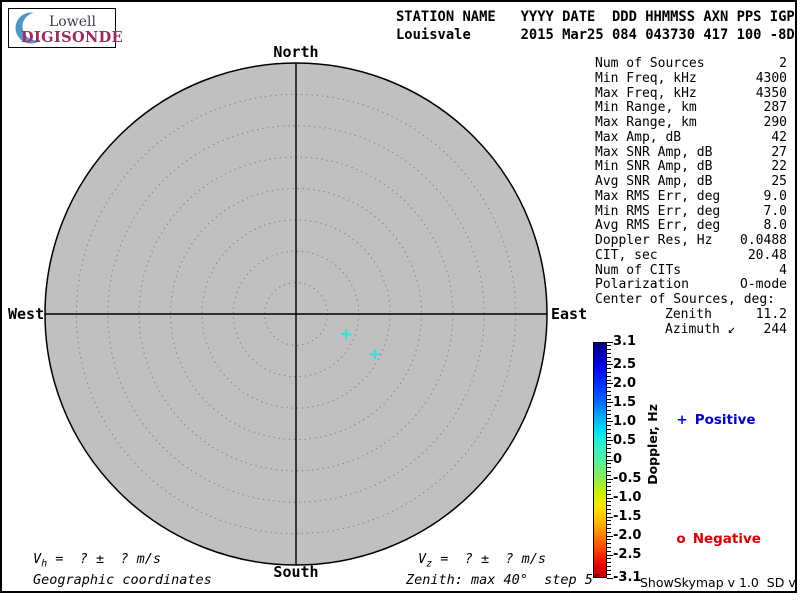 This screenshot has height=600, width=800. What do you see at coordinates (625, 383) in the screenshot?
I see `colorbar-tick-label: 2.0` at bounding box center [625, 383].